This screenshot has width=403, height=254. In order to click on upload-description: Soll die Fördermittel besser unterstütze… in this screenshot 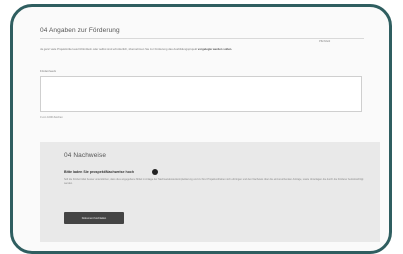, I will do `click(214, 182)`.